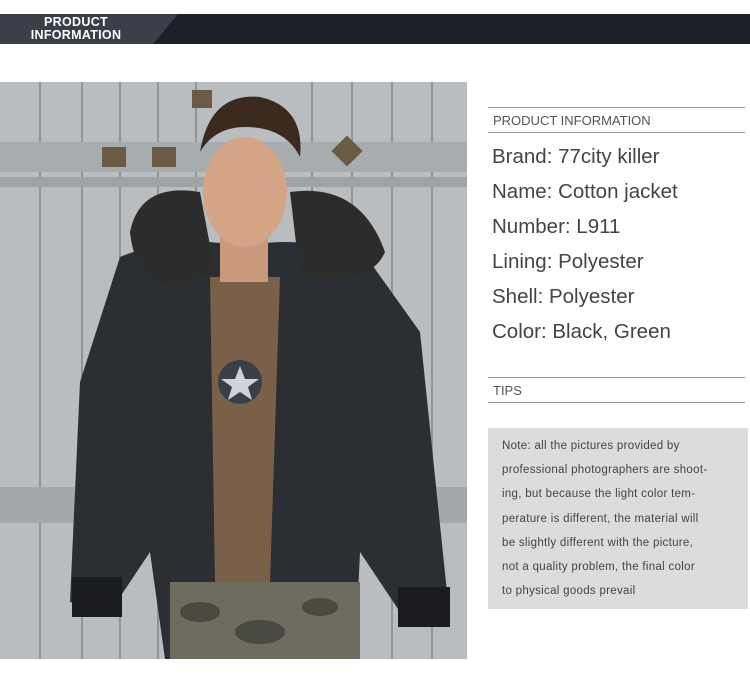  I want to click on note-line: be slightly different with the picture,, so click(598, 542).